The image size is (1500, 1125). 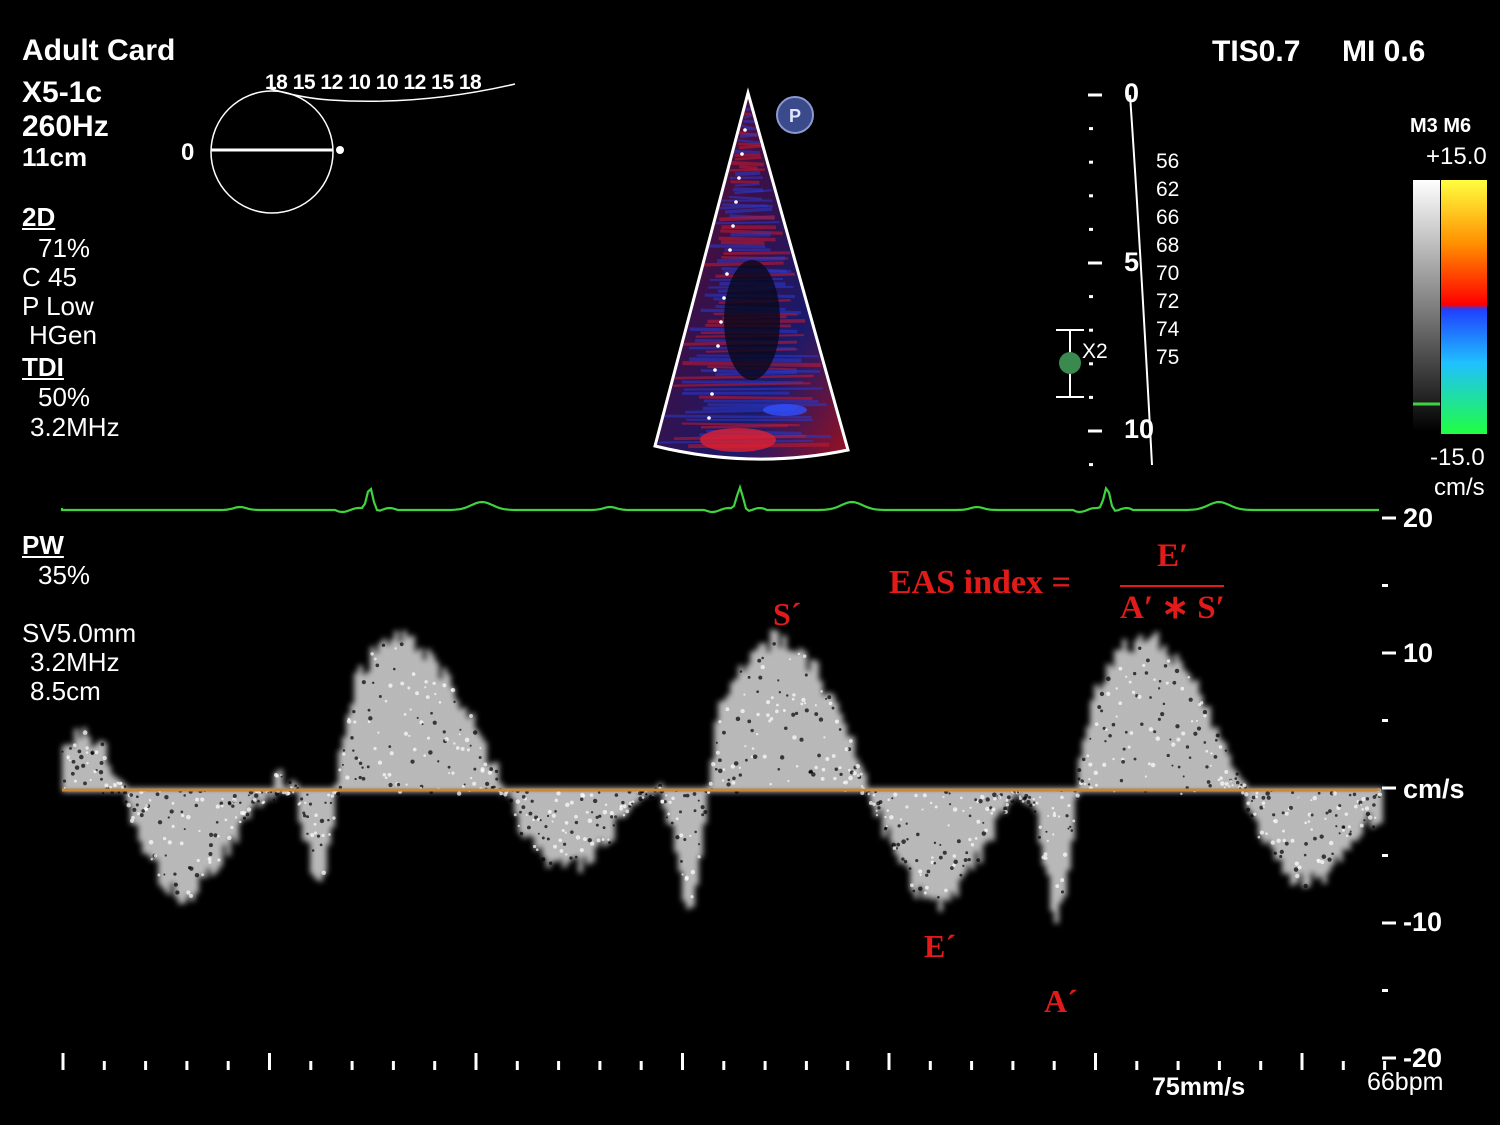 I want to click on e-wave-label: E´, so click(x=940, y=946).